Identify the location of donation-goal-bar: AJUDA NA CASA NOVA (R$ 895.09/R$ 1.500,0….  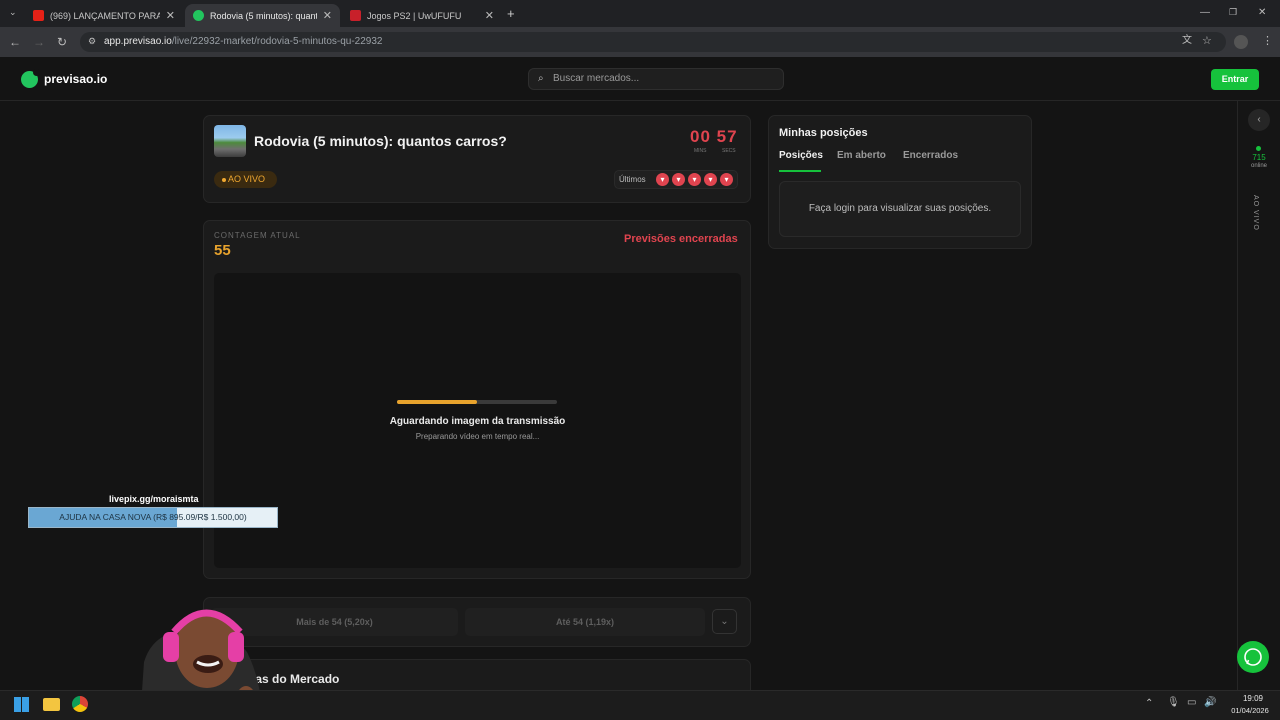
(153, 517).